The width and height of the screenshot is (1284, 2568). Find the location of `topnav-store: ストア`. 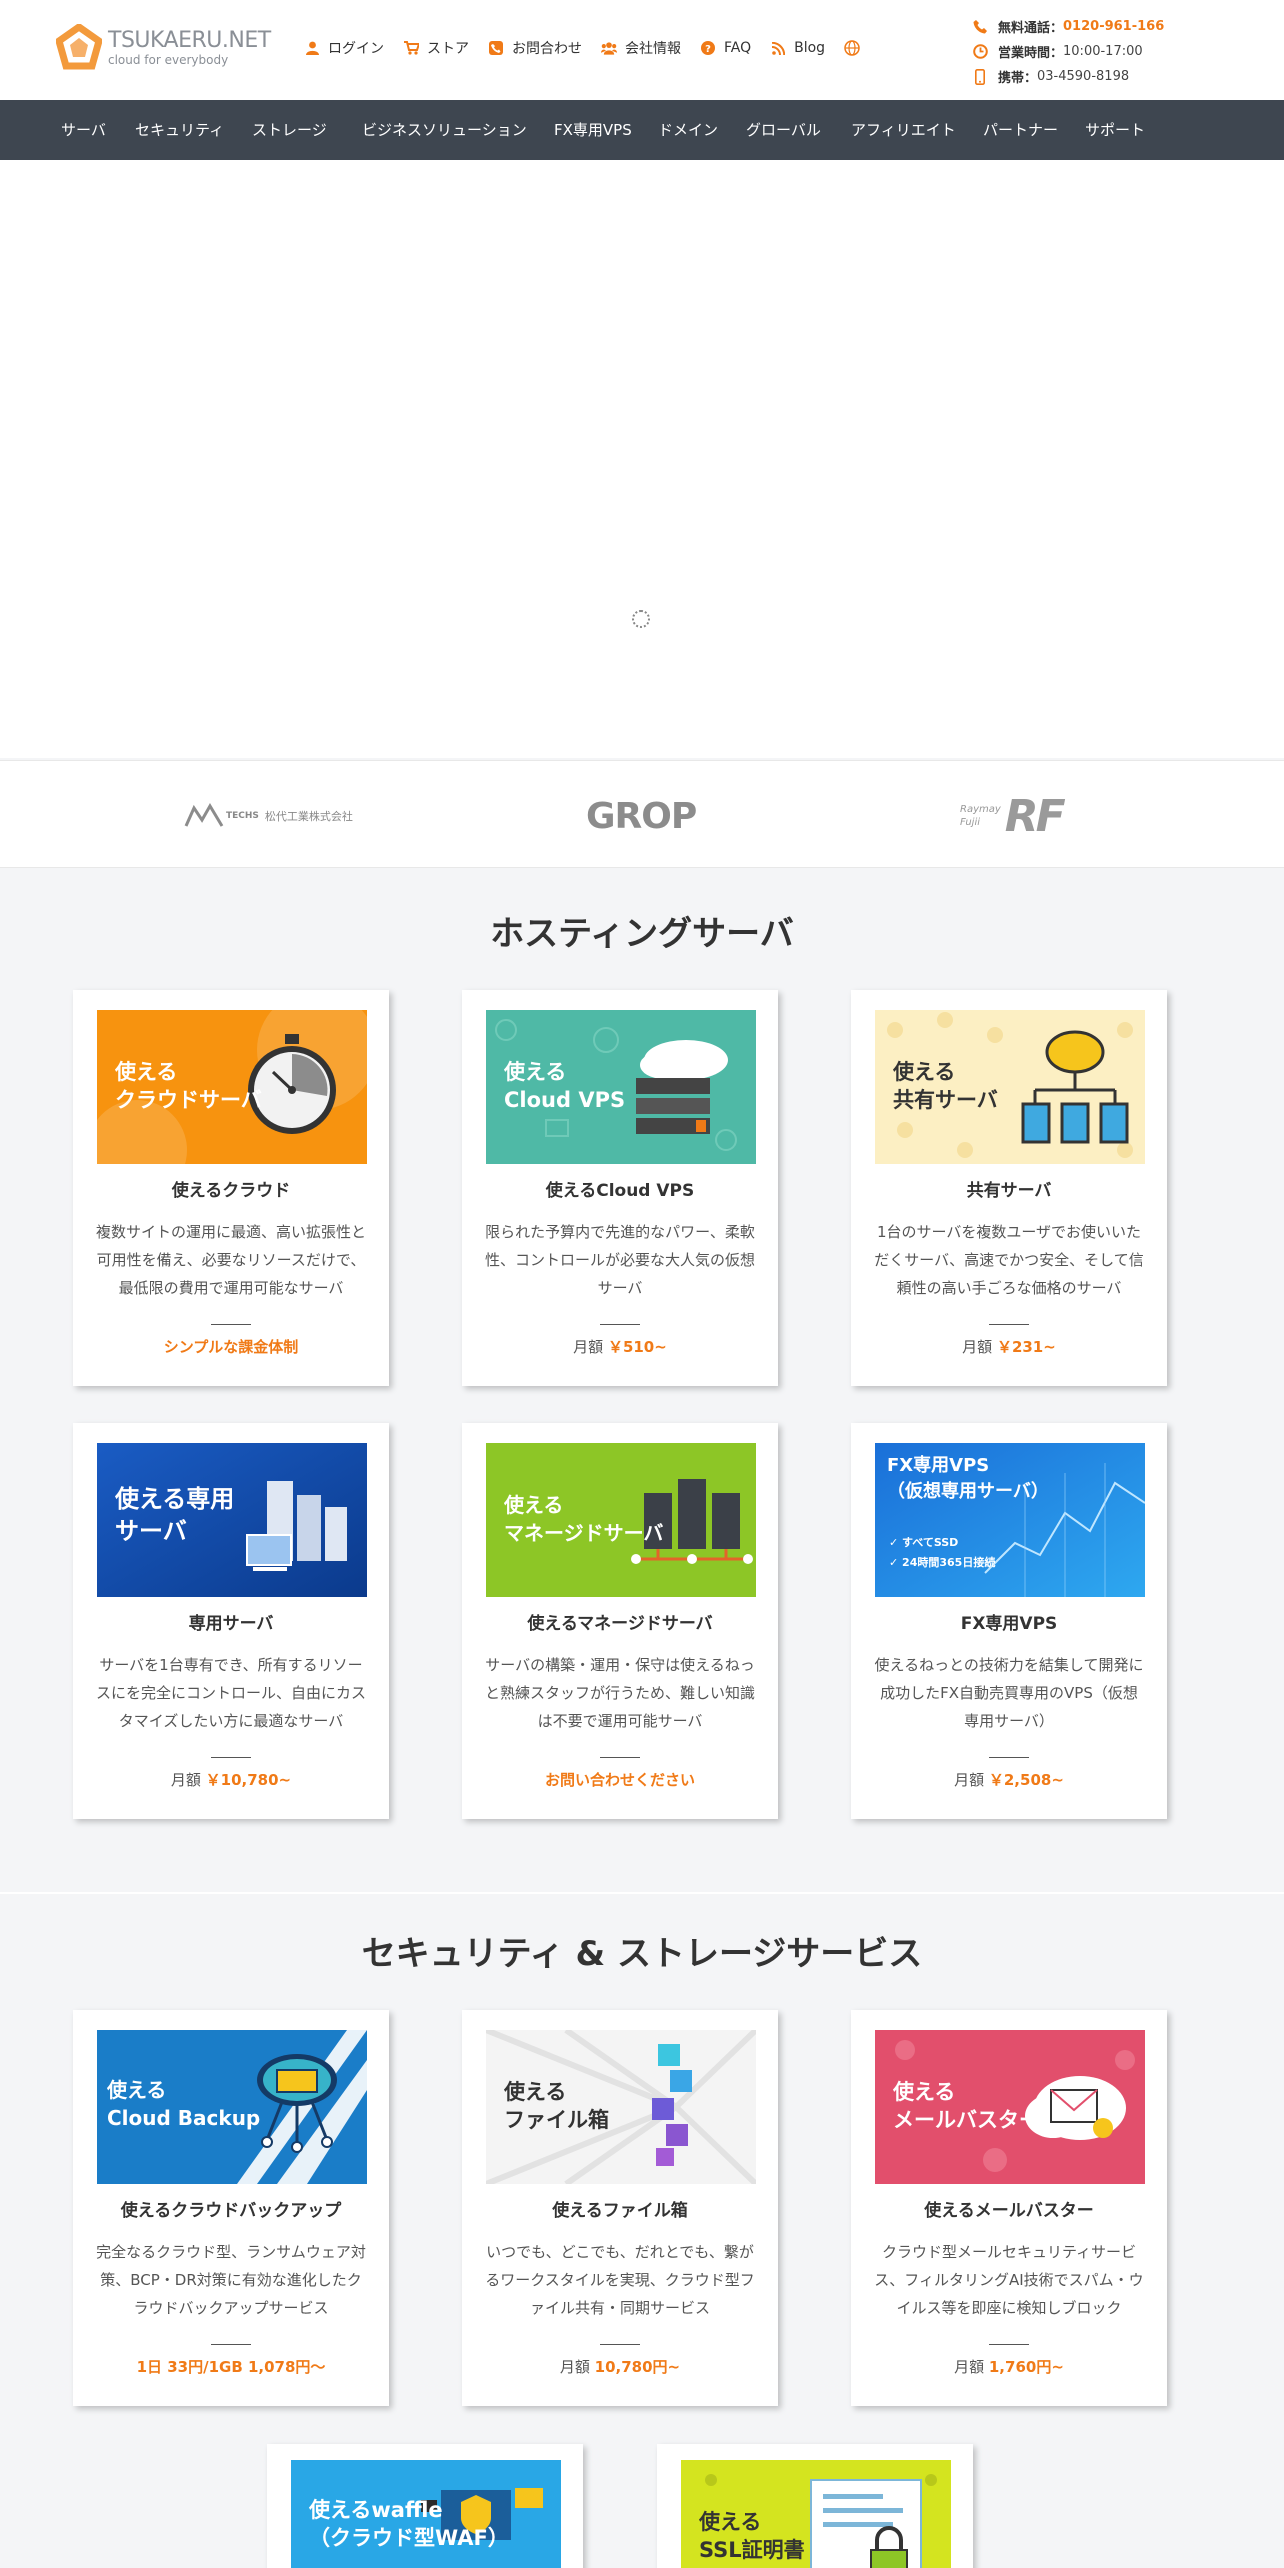

topnav-store: ストア is located at coordinates (436, 48).